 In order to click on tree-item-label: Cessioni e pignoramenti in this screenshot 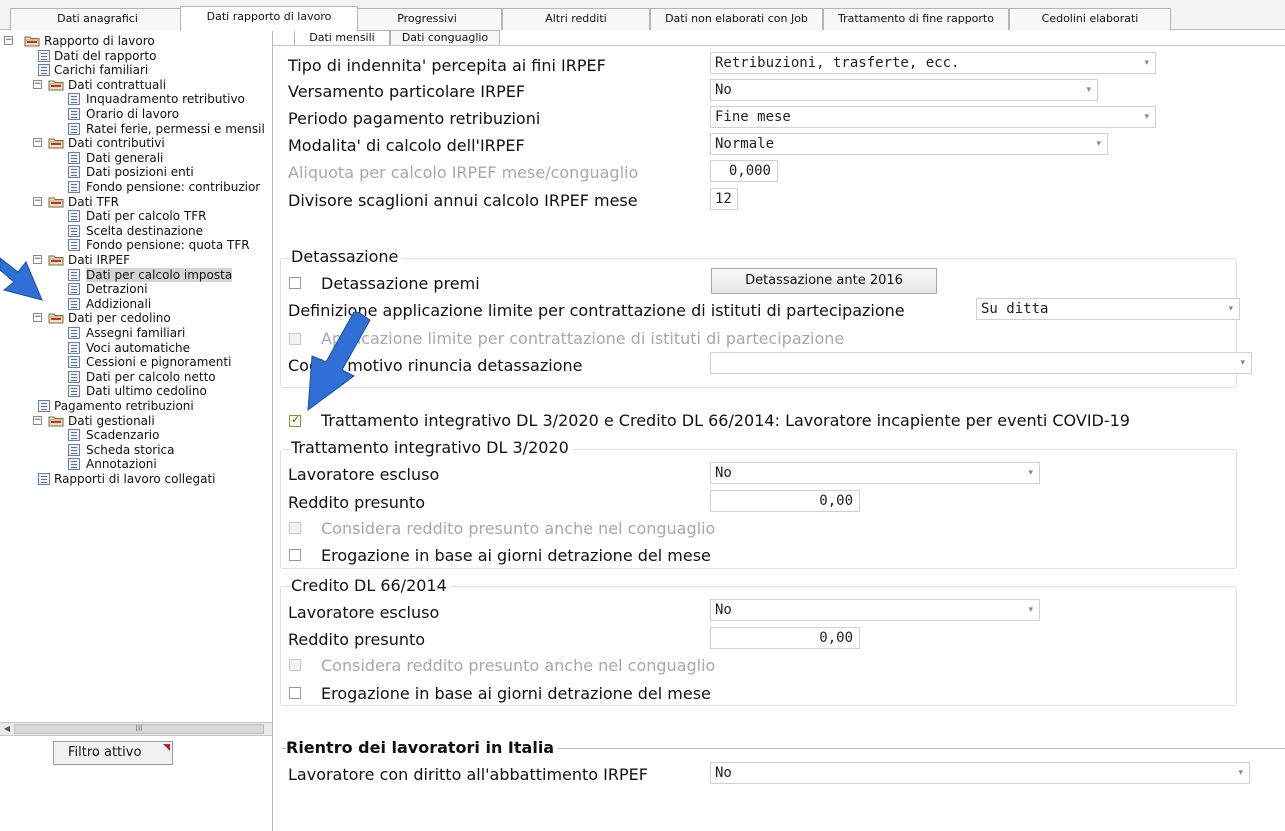, I will do `click(159, 362)`.